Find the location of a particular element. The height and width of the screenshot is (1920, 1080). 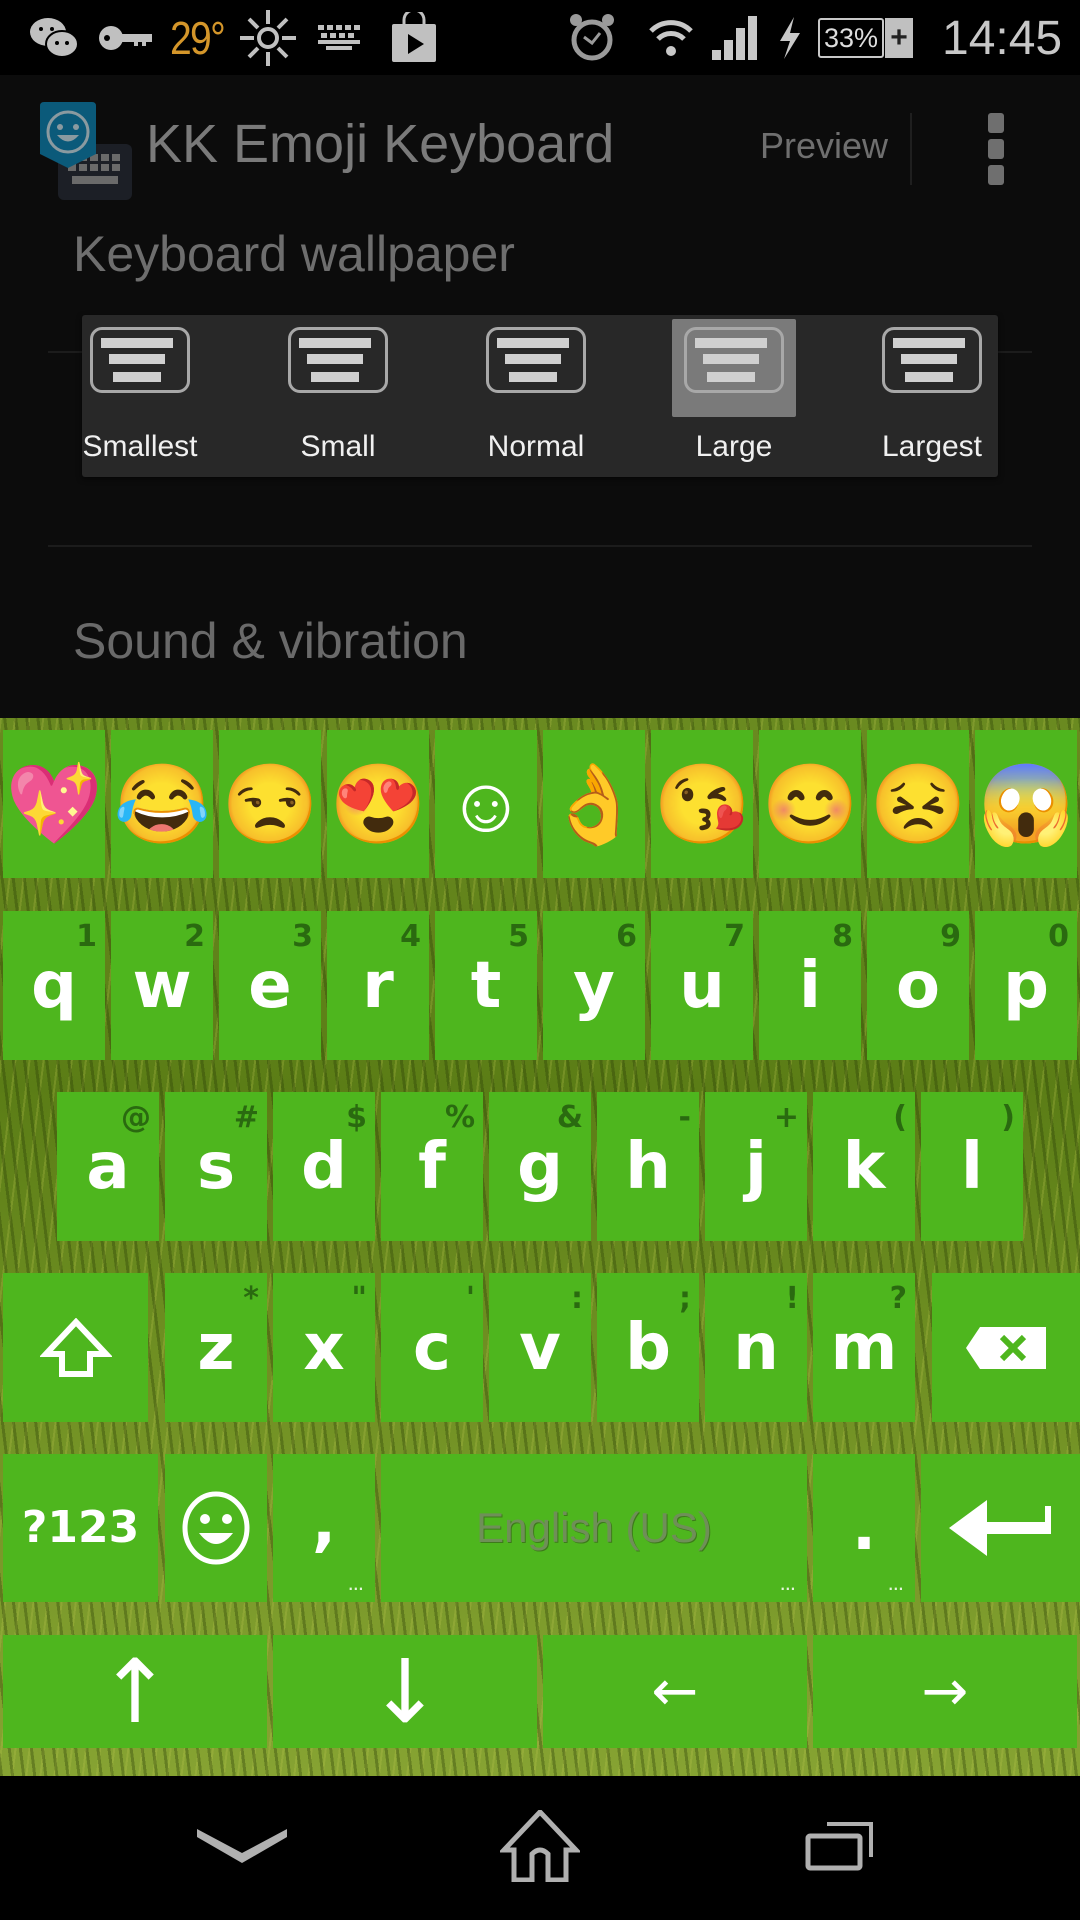

key-n: n! is located at coordinates (756, 1347).